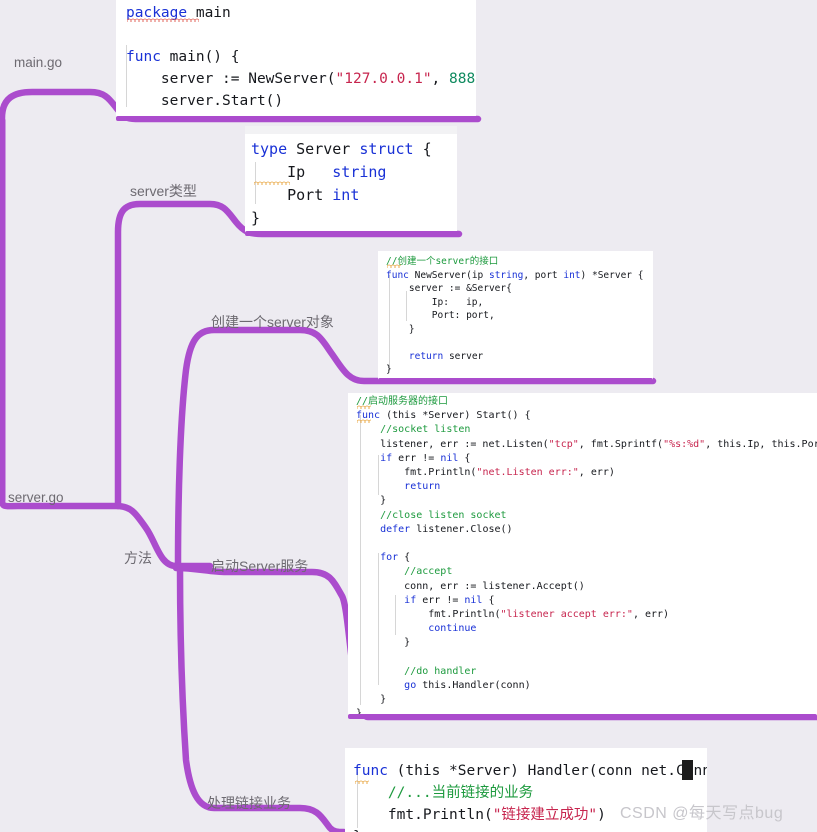  Describe the element at coordinates (272, 322) in the screenshot. I see `node-label-create-server-object: 创建一个server对象` at that location.